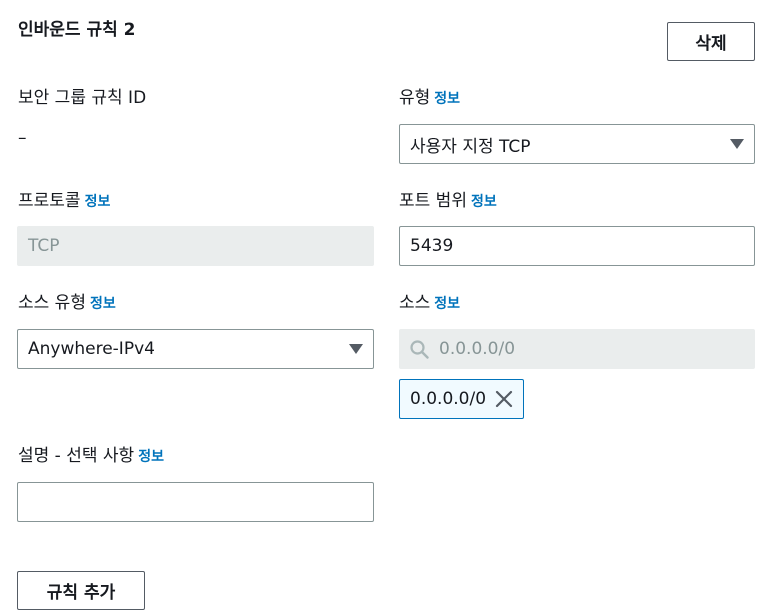 The width and height of the screenshot is (772, 615). Describe the element at coordinates (91, 349) in the screenshot. I see `source-type-select-value: Anywhere-IPv4` at that location.